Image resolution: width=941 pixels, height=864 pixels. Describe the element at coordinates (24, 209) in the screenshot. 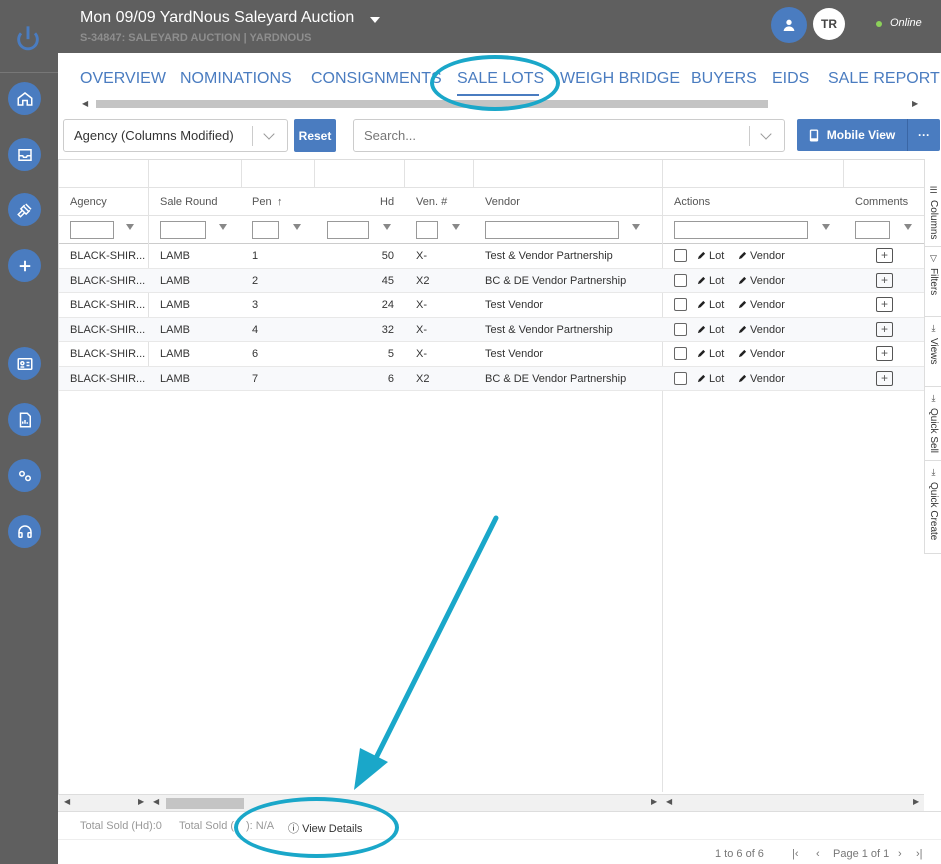

I see `auction-button` at that location.